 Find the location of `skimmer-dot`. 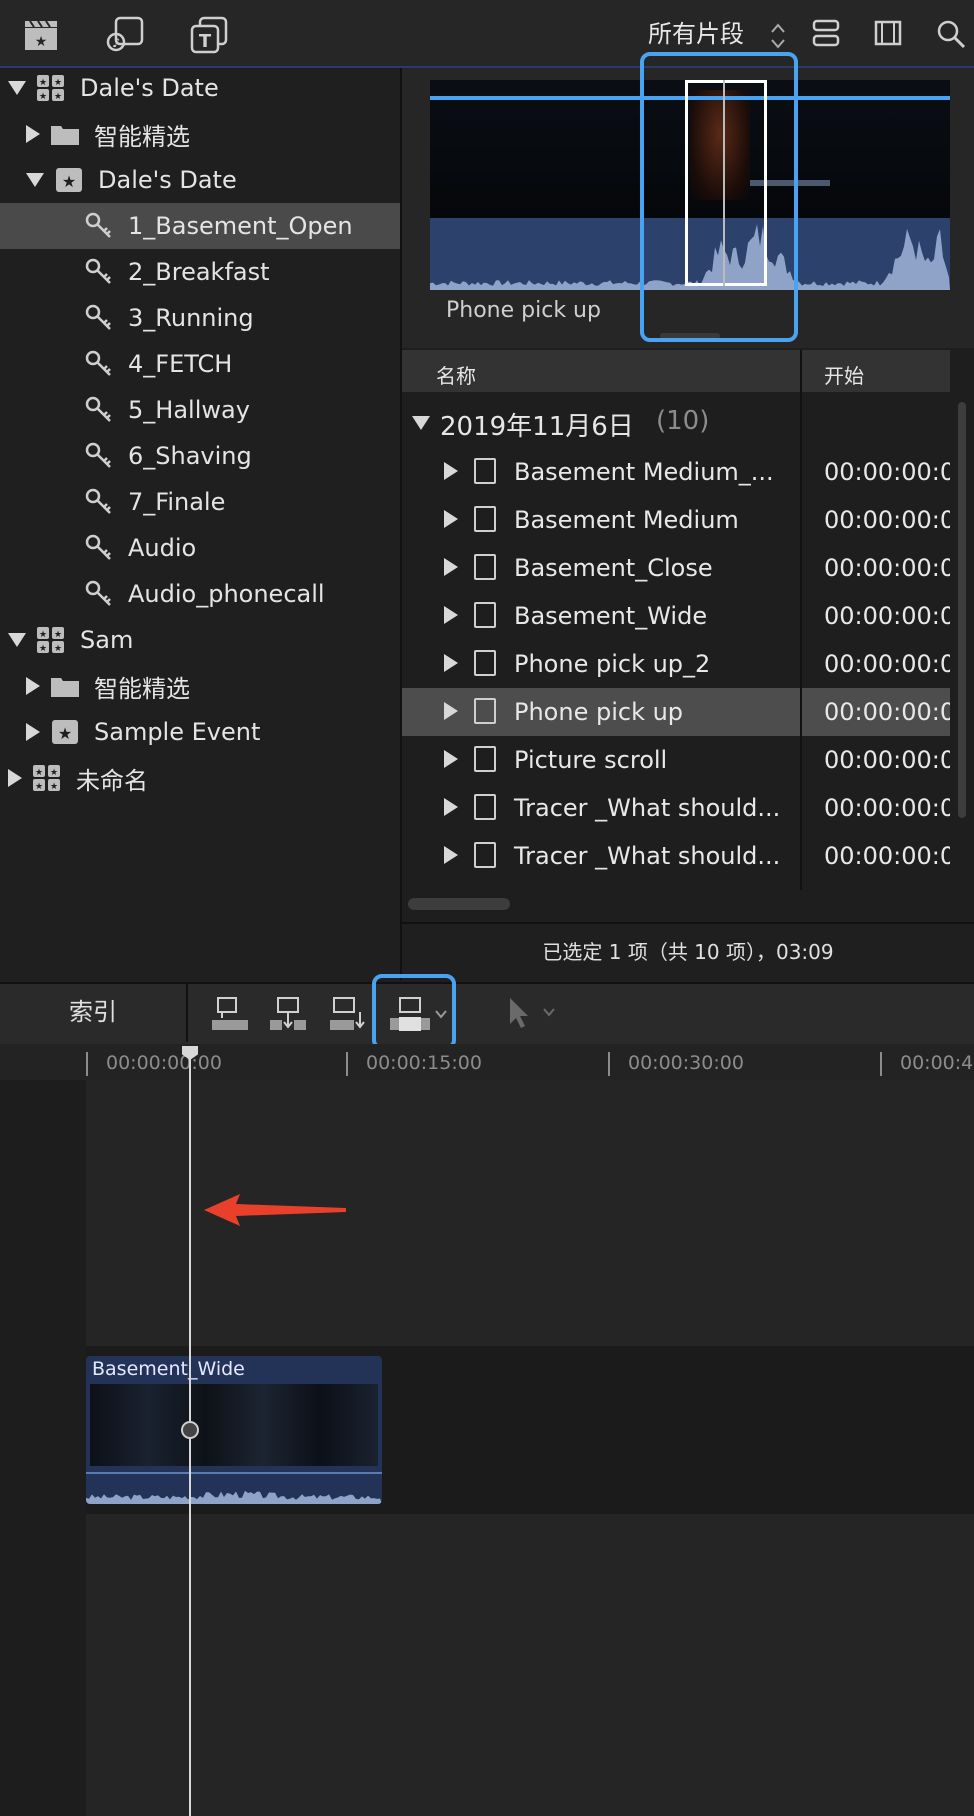

skimmer-dot is located at coordinates (190, 1430).